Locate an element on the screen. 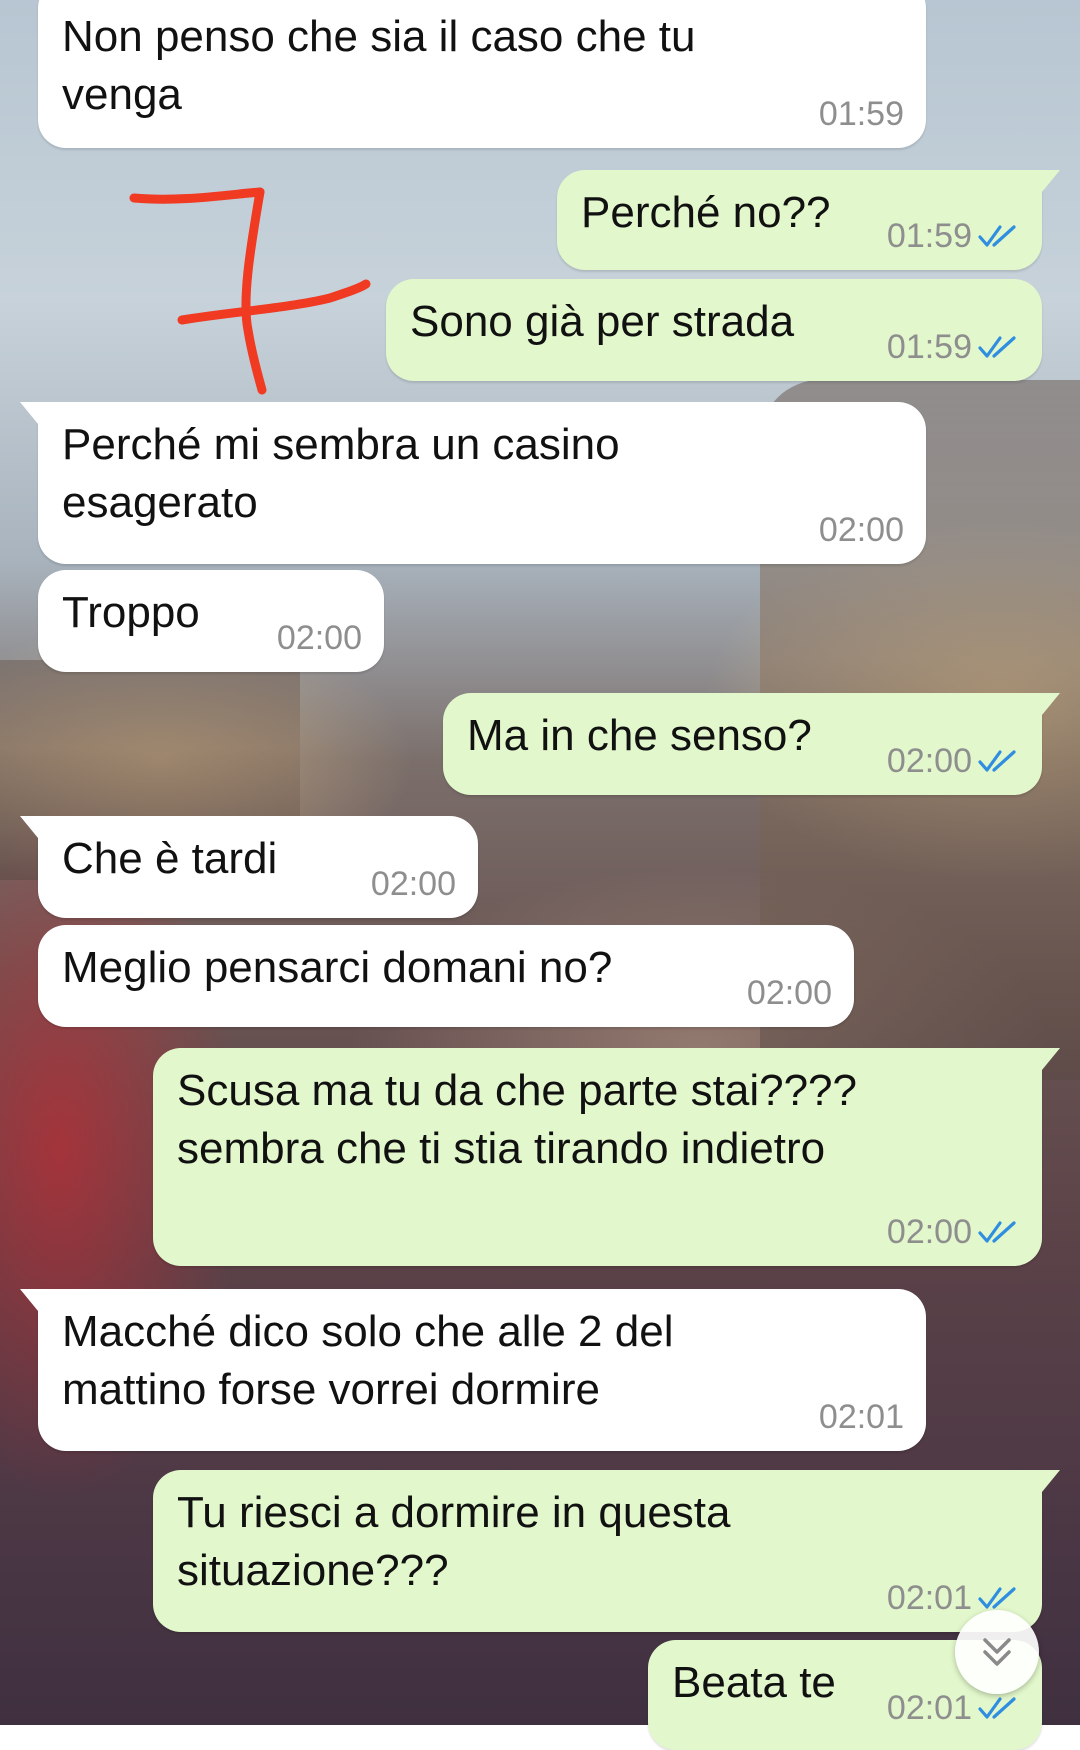 Image resolution: width=1080 pixels, height=1750 pixels. double-chevron-down-icon is located at coordinates (997, 1652).